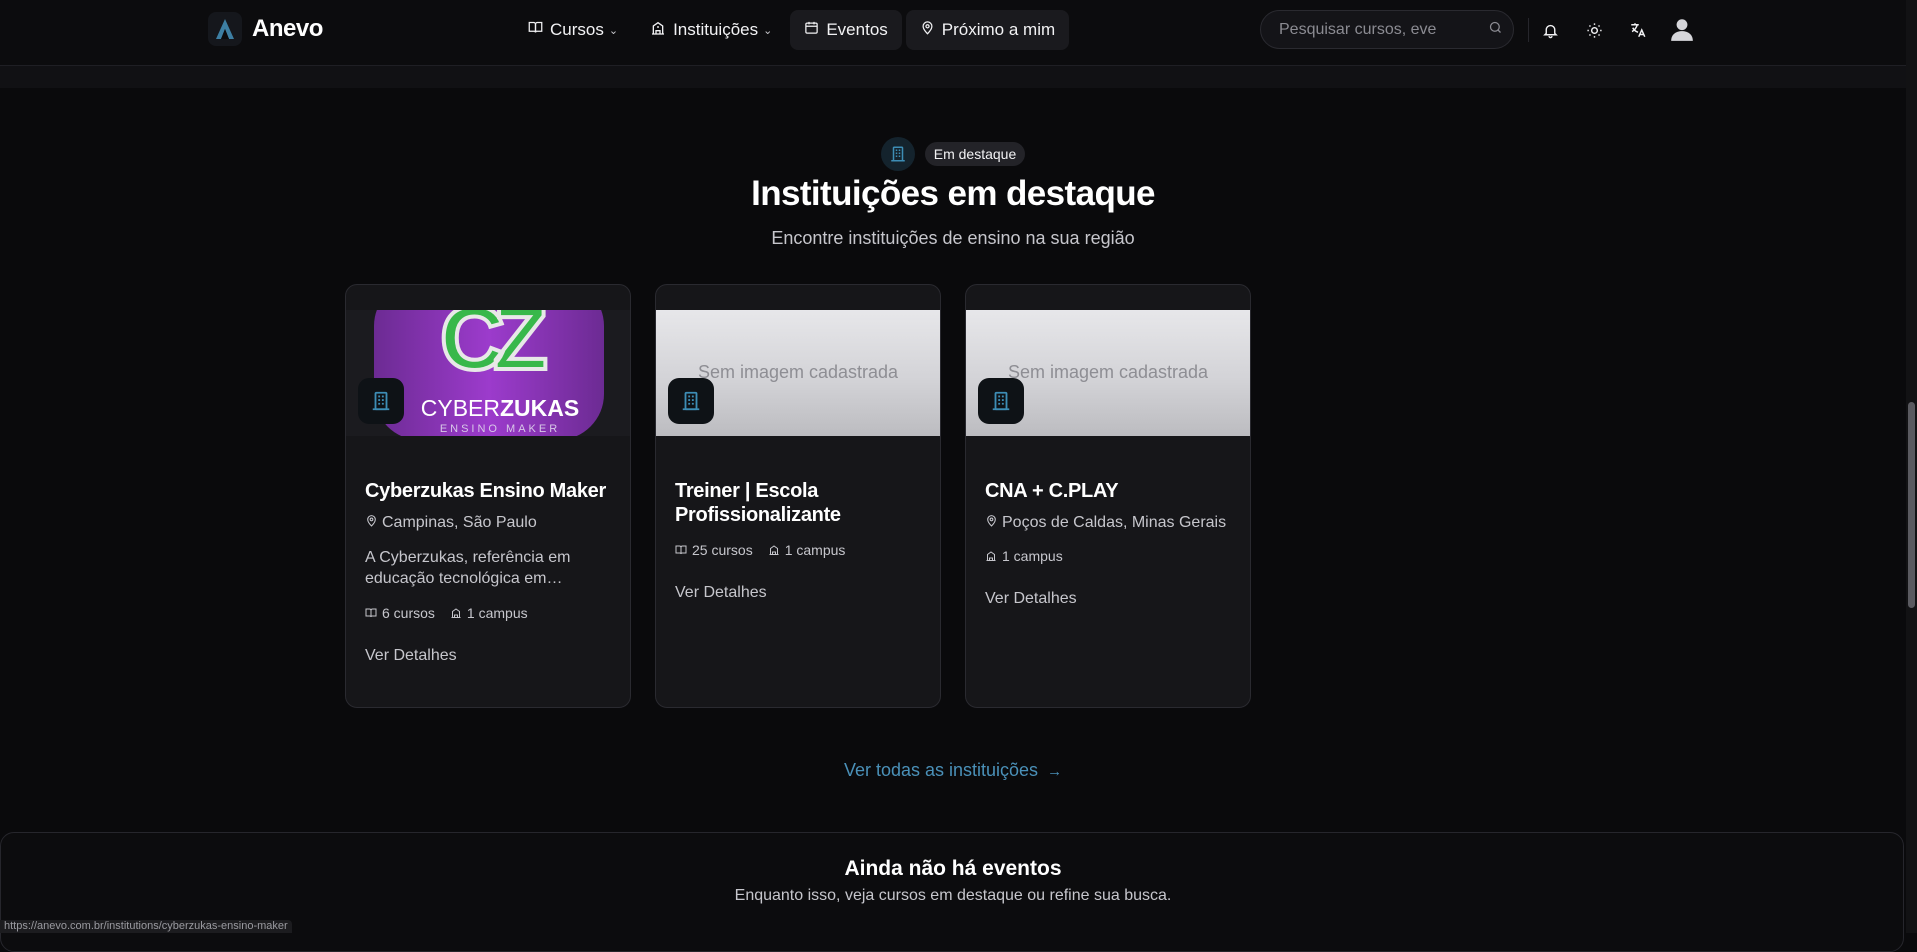  I want to click on institution-name: CNA + C.PLAY, so click(1052, 491).